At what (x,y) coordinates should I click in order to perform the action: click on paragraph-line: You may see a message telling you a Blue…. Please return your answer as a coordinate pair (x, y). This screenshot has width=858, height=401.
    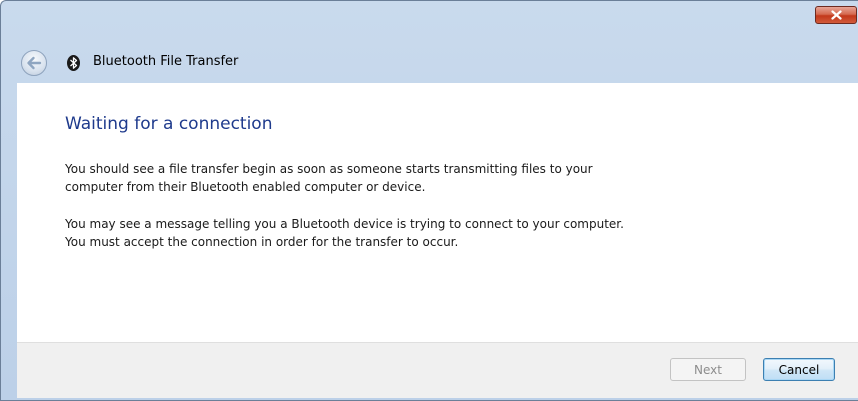
    Looking at the image, I should click on (344, 224).